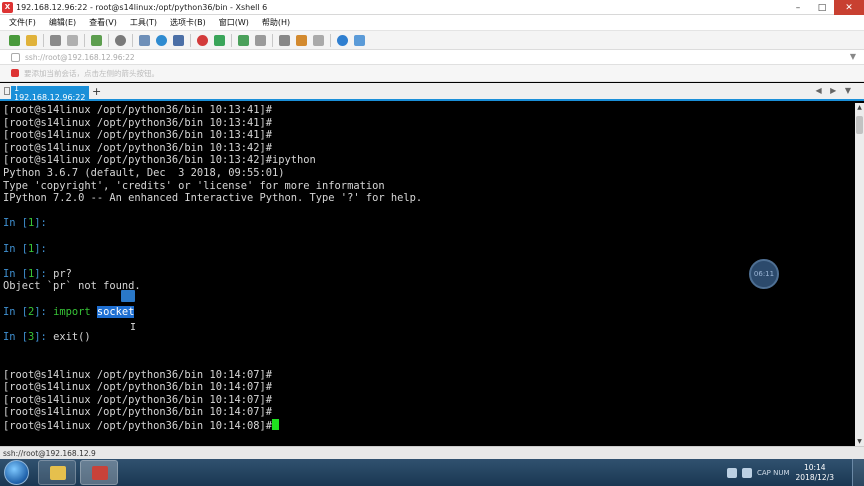  Describe the element at coordinates (49, 453) in the screenshot. I see `status-connection: ssh://root@192.168.12.9` at that location.